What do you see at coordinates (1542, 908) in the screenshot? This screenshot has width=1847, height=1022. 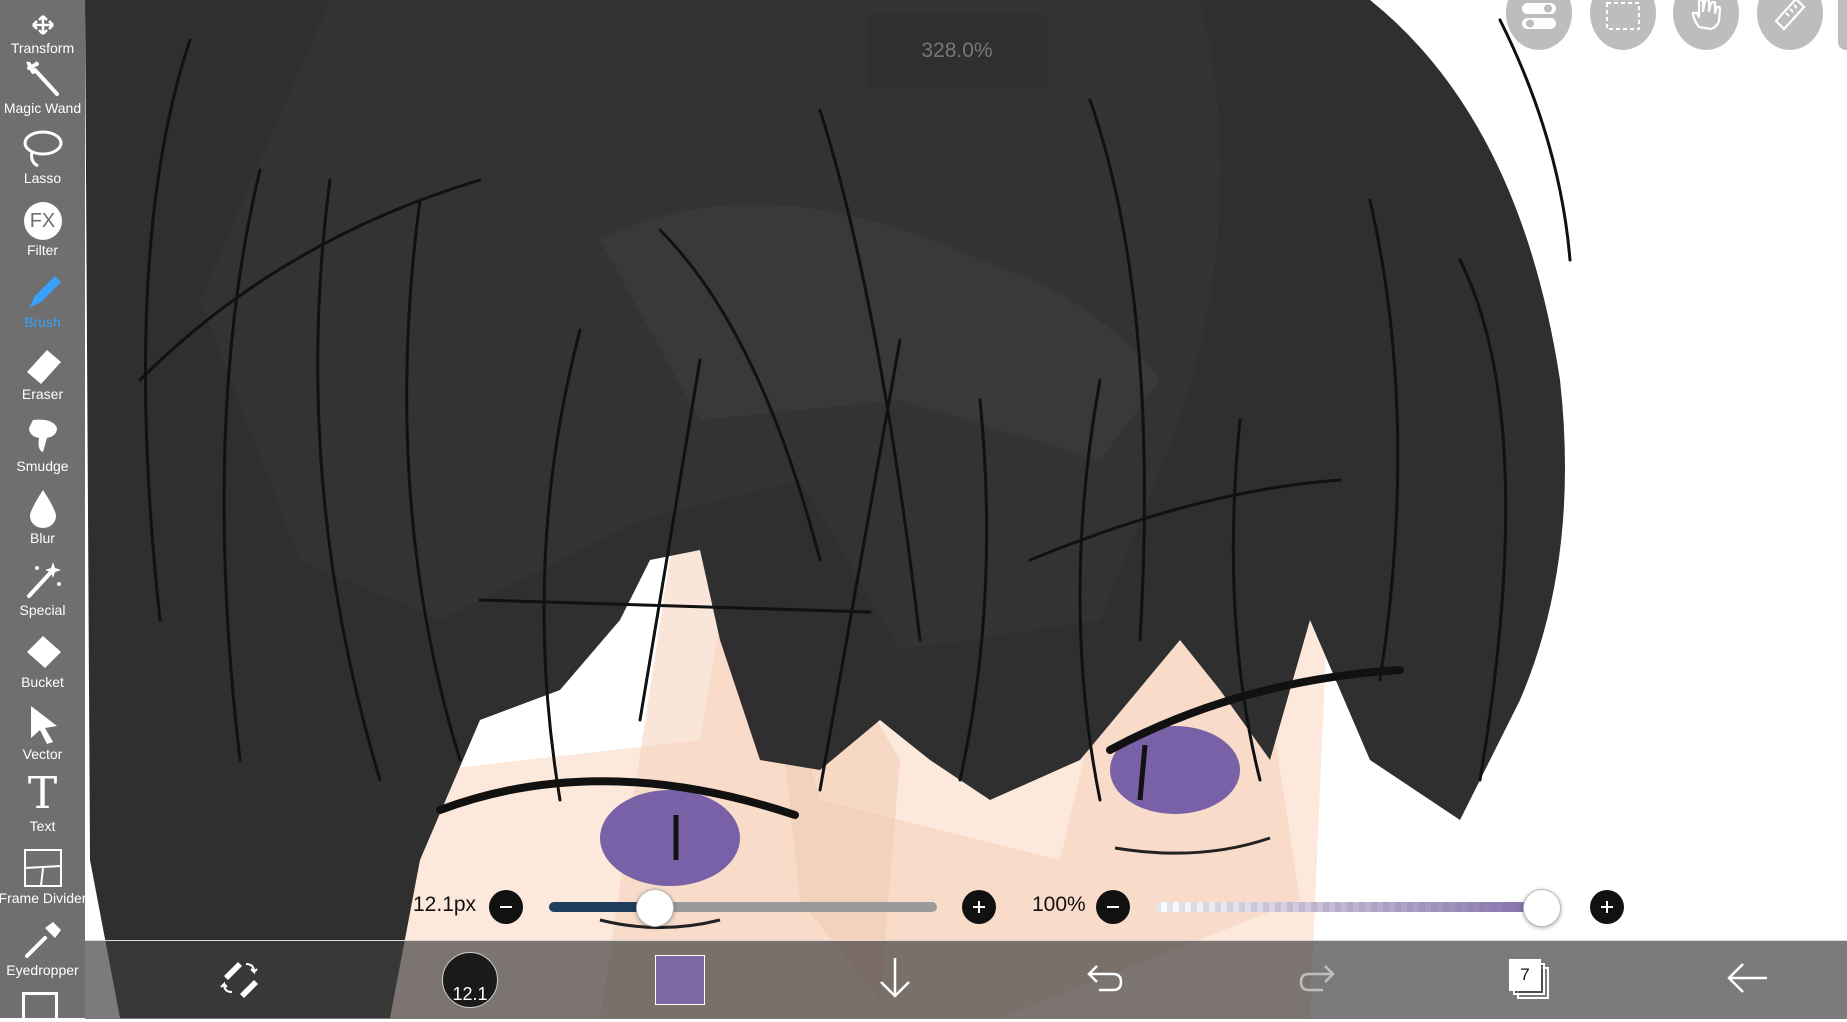 I see `opacity-thumb` at bounding box center [1542, 908].